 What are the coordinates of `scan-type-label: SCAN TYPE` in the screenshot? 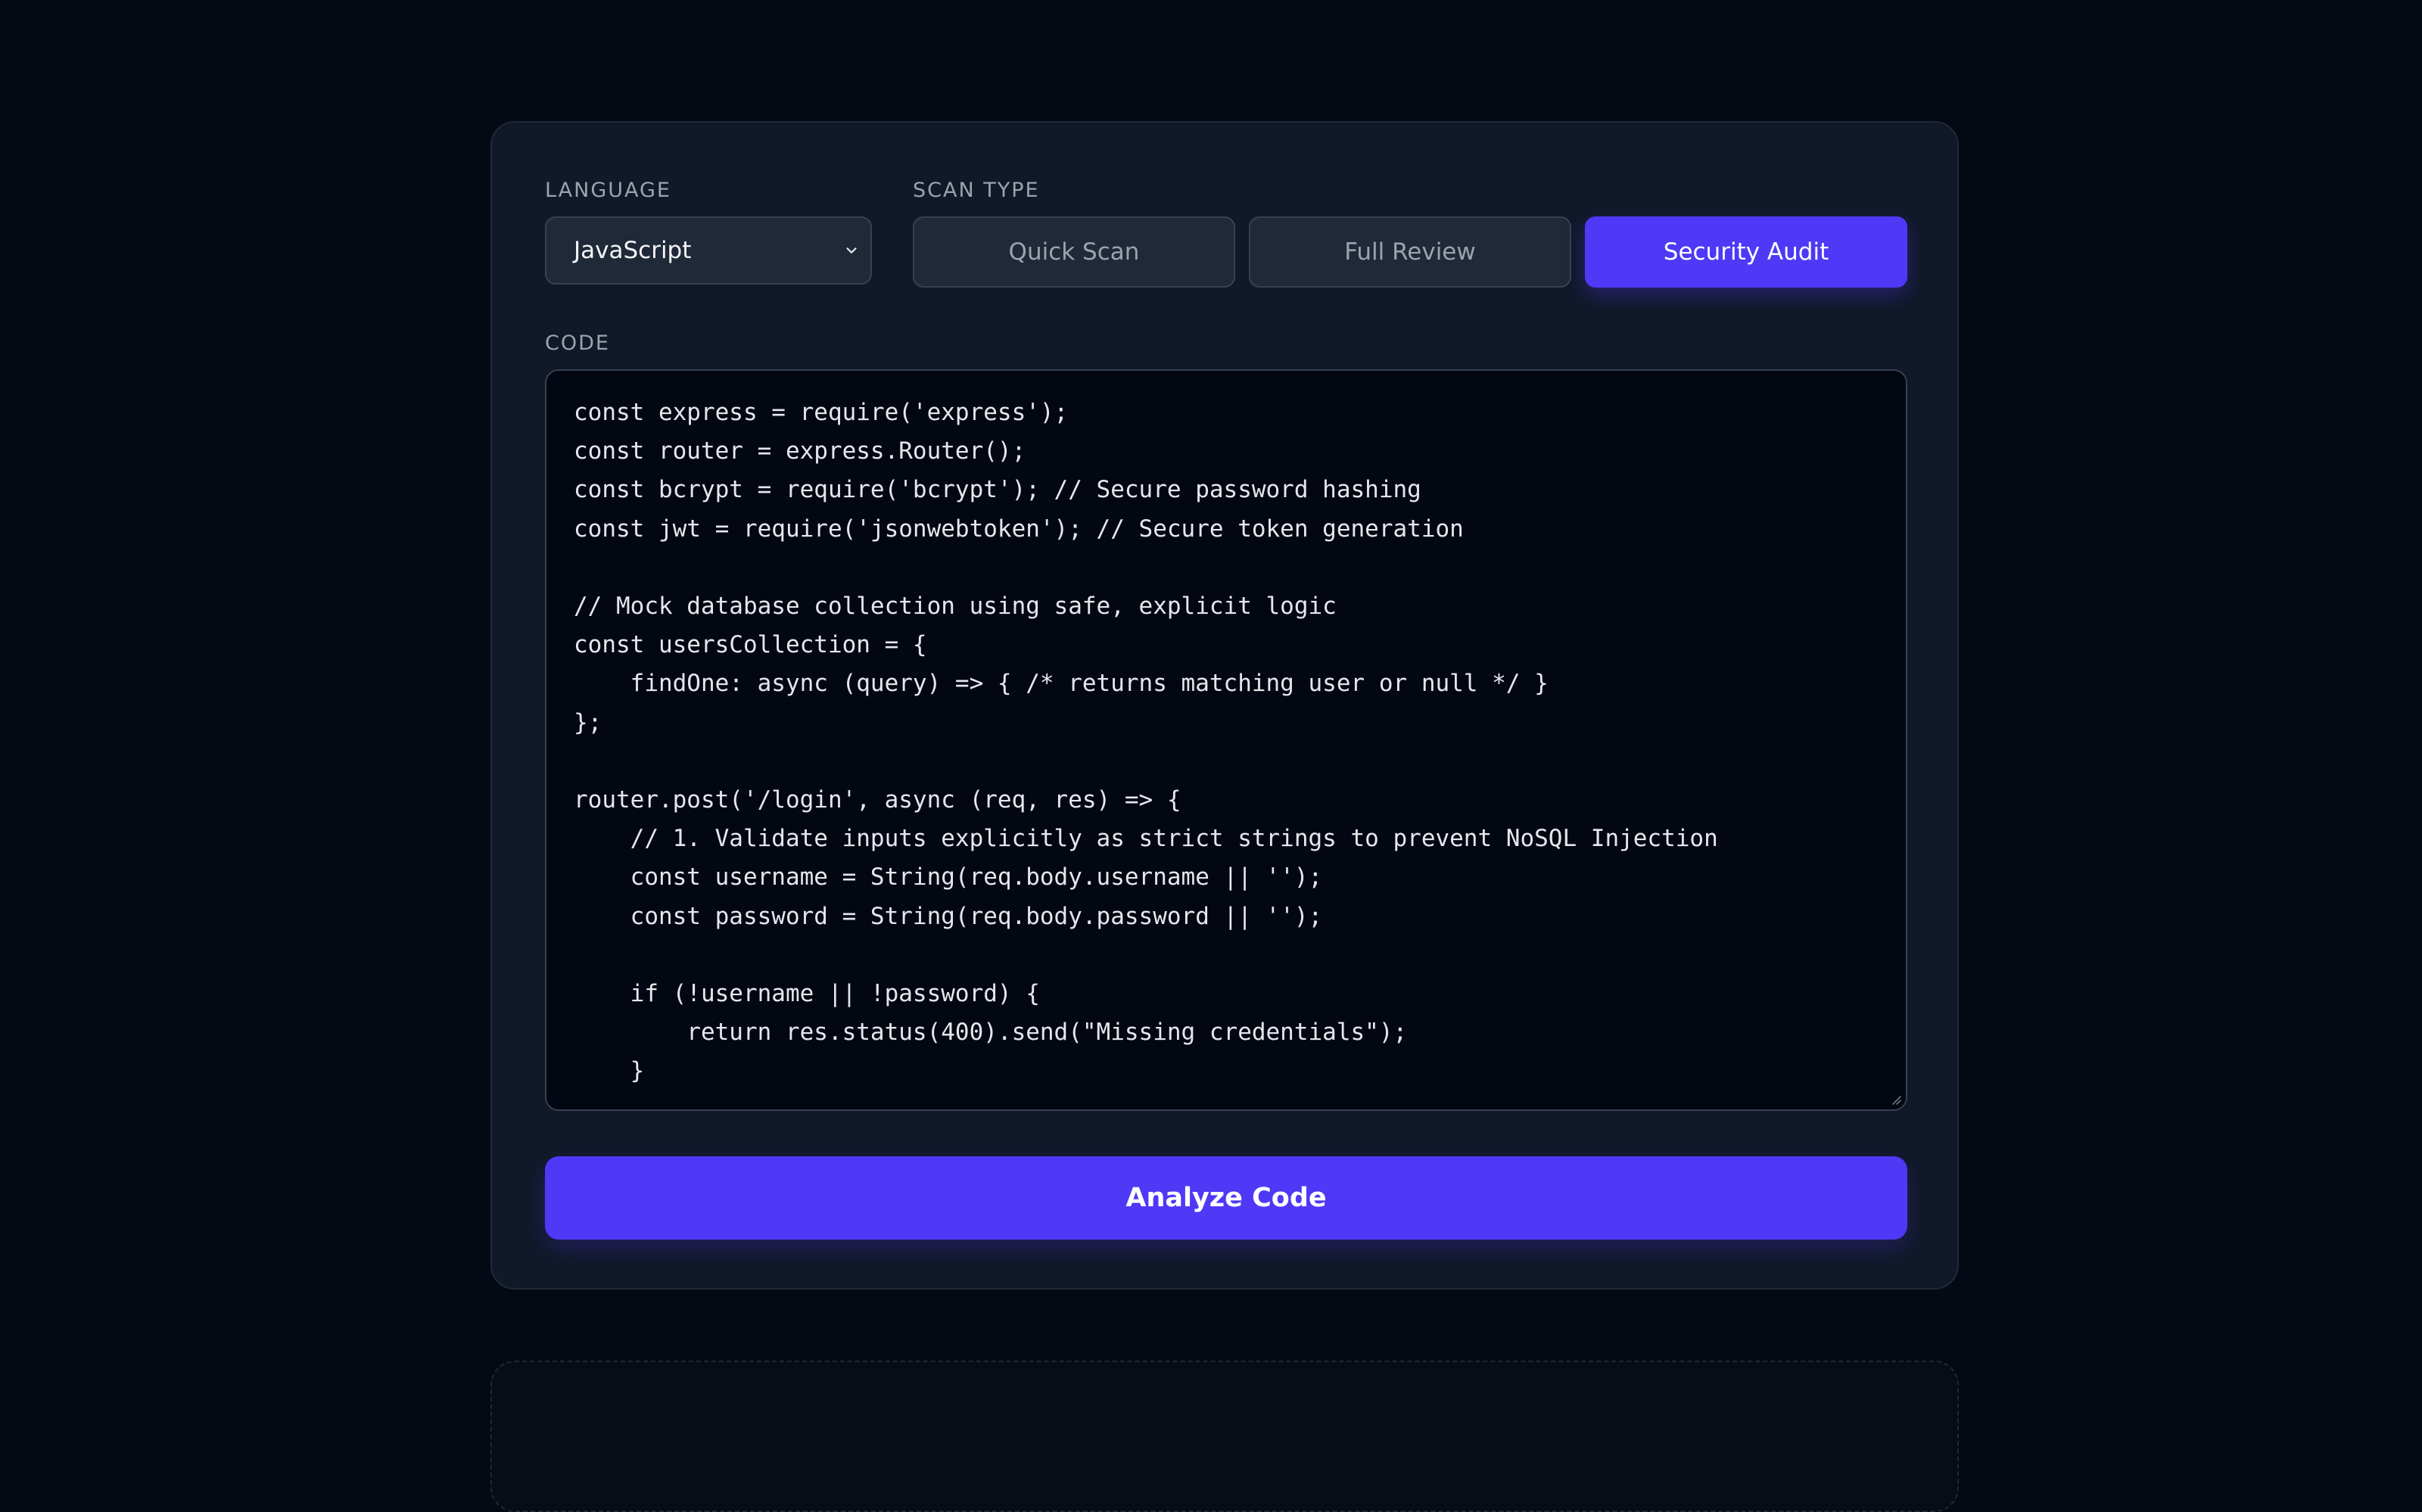 It's located at (976, 190).